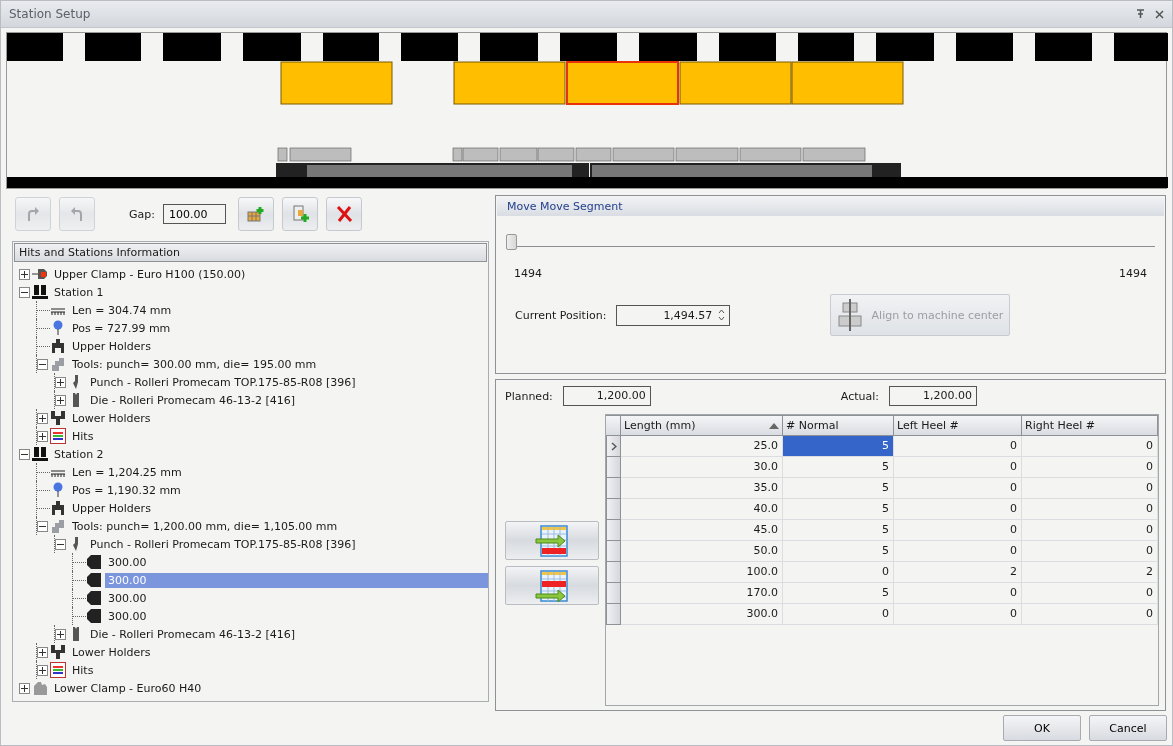 This screenshot has width=1173, height=746. What do you see at coordinates (830, 239) in the screenshot?
I see `slider-track` at bounding box center [830, 239].